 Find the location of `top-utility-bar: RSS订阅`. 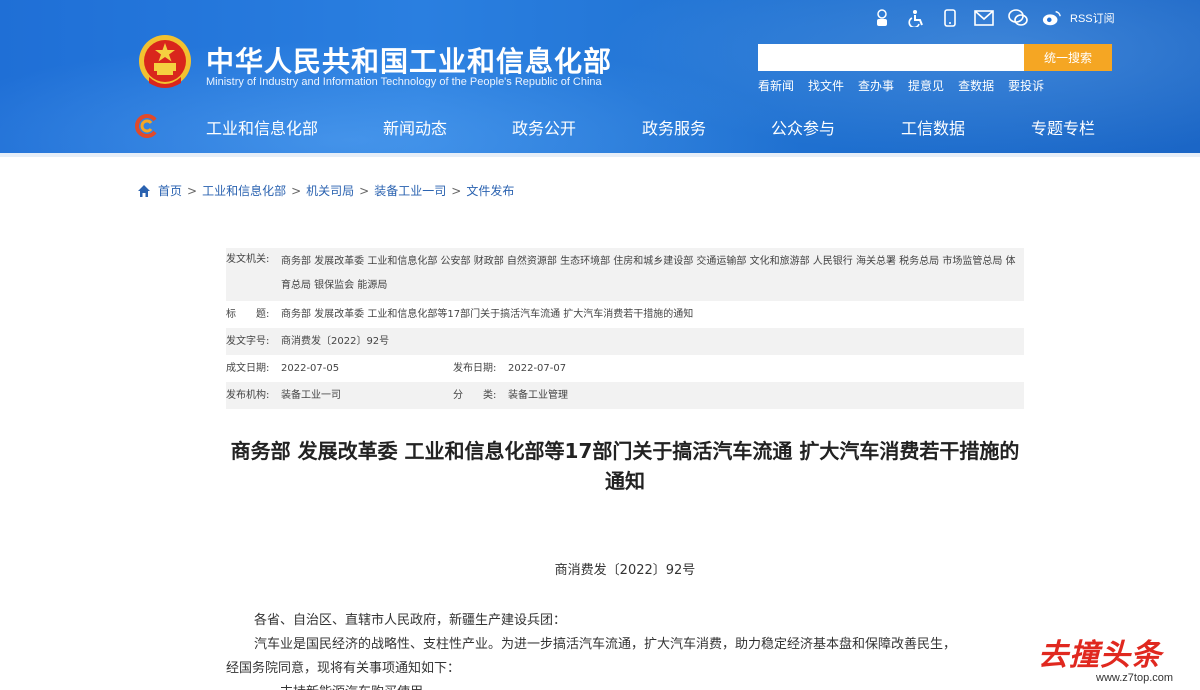

top-utility-bar: RSS订阅 is located at coordinates (993, 18).